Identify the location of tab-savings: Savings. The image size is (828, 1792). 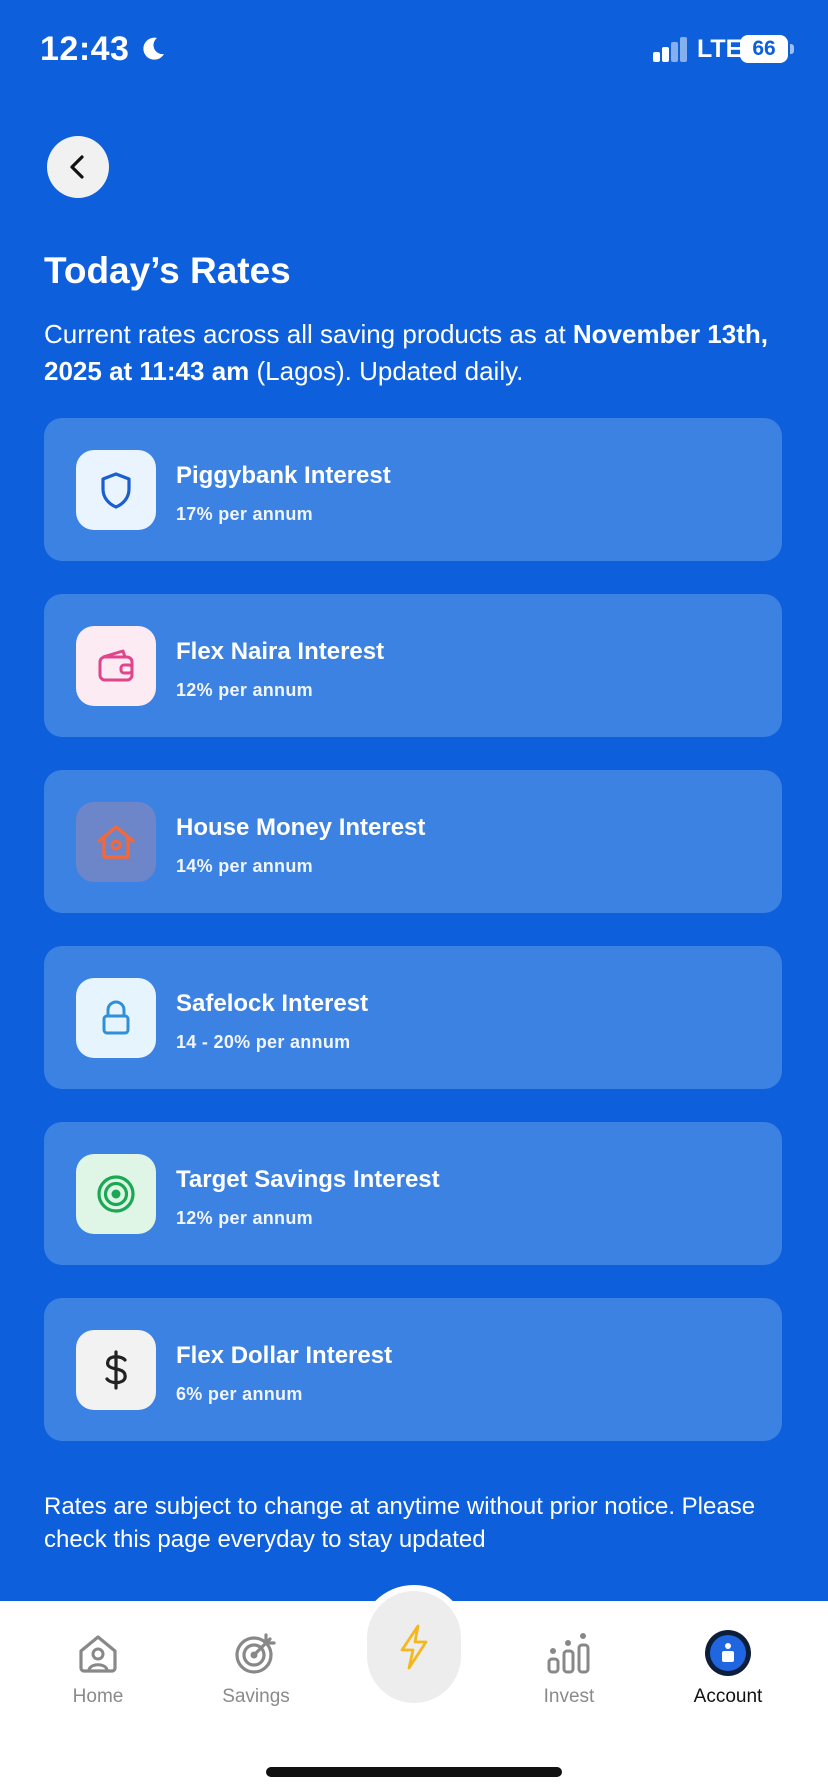
(256, 1673).